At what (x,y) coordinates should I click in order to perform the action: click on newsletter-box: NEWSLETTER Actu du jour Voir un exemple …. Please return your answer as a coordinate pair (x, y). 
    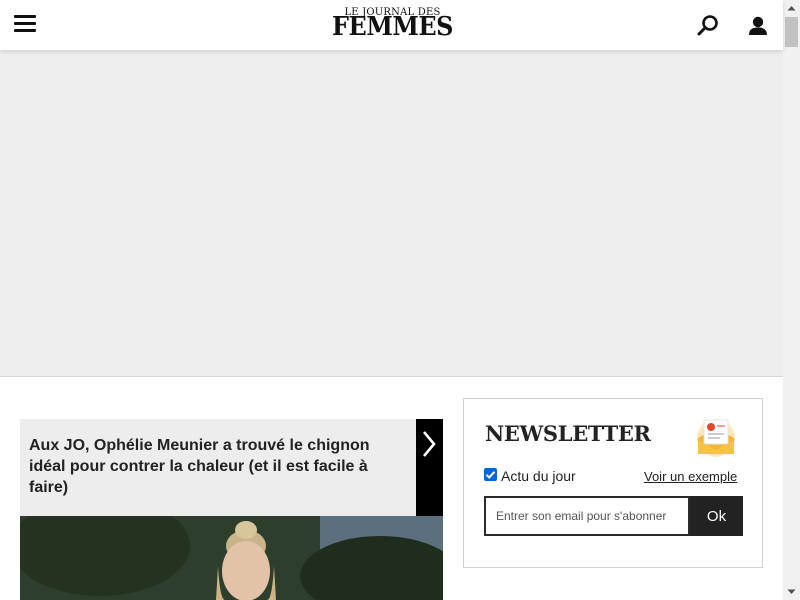
    Looking at the image, I should click on (613, 483).